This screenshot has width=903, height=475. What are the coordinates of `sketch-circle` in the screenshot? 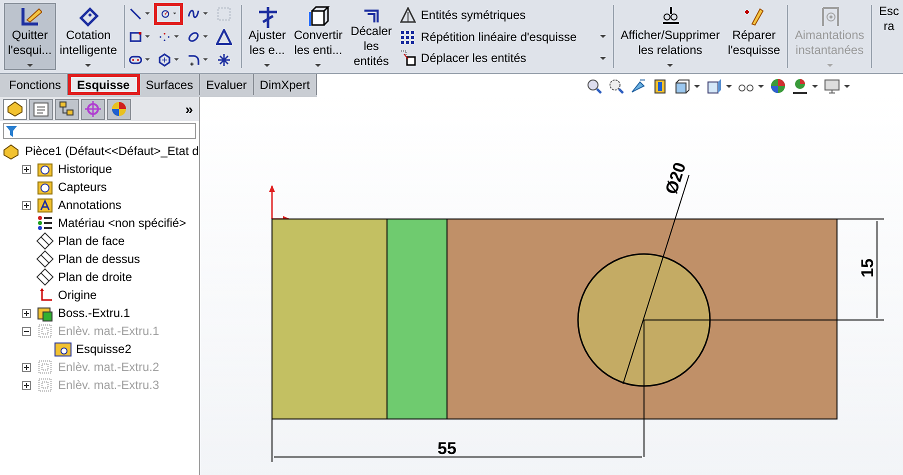 It's located at (644, 320).